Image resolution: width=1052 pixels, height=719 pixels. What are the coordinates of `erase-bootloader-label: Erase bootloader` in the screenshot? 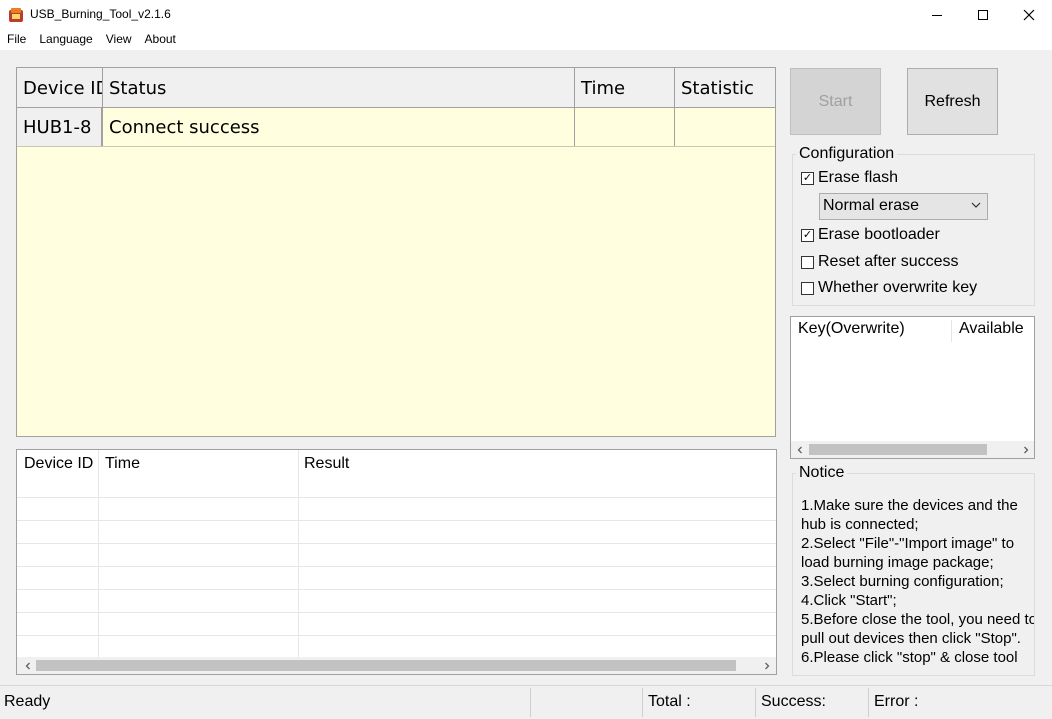 It's located at (879, 234).